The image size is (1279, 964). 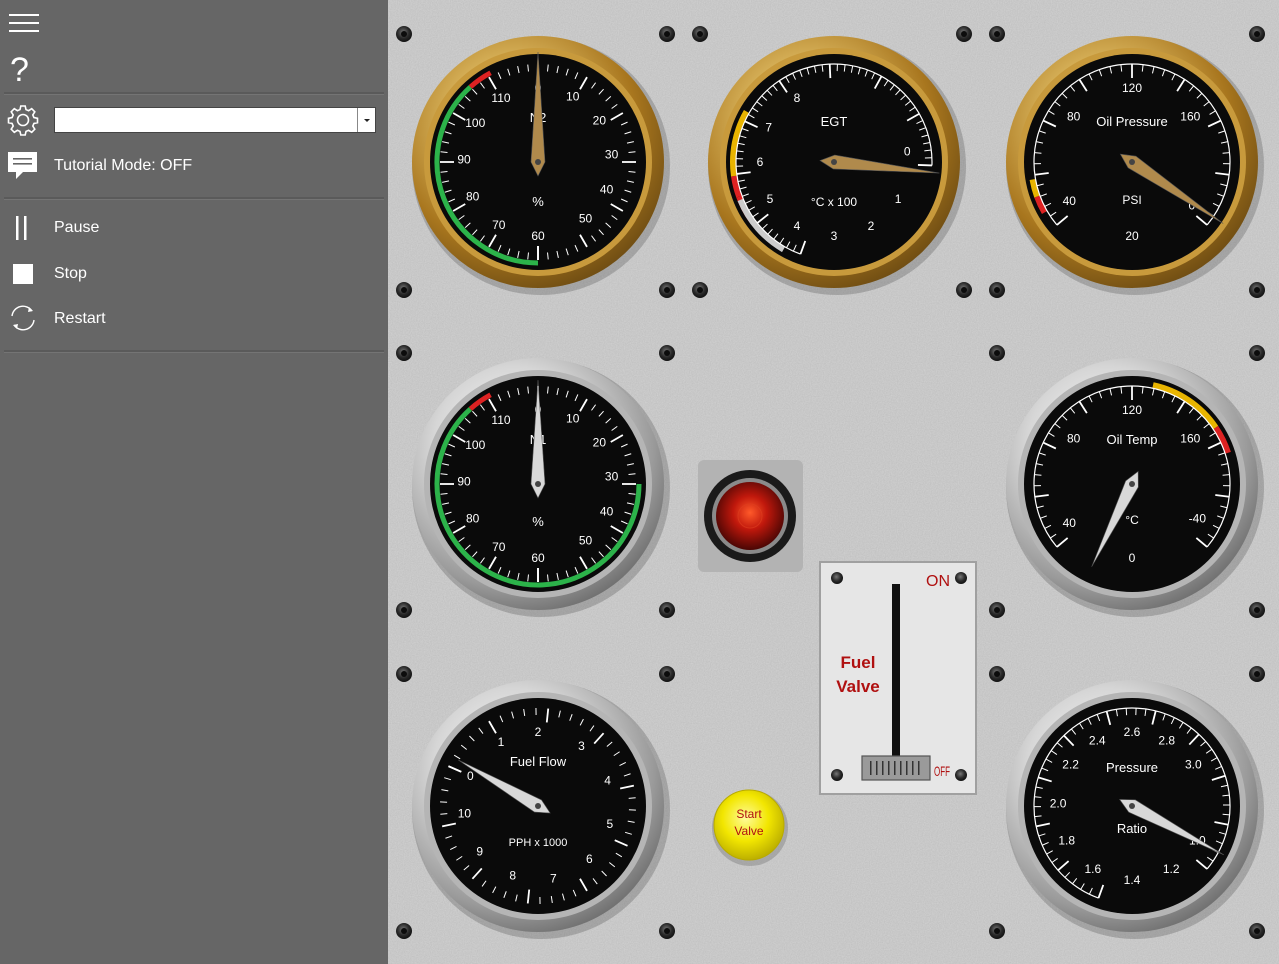 I want to click on egt-unit: °C x 100, so click(x=834, y=202).